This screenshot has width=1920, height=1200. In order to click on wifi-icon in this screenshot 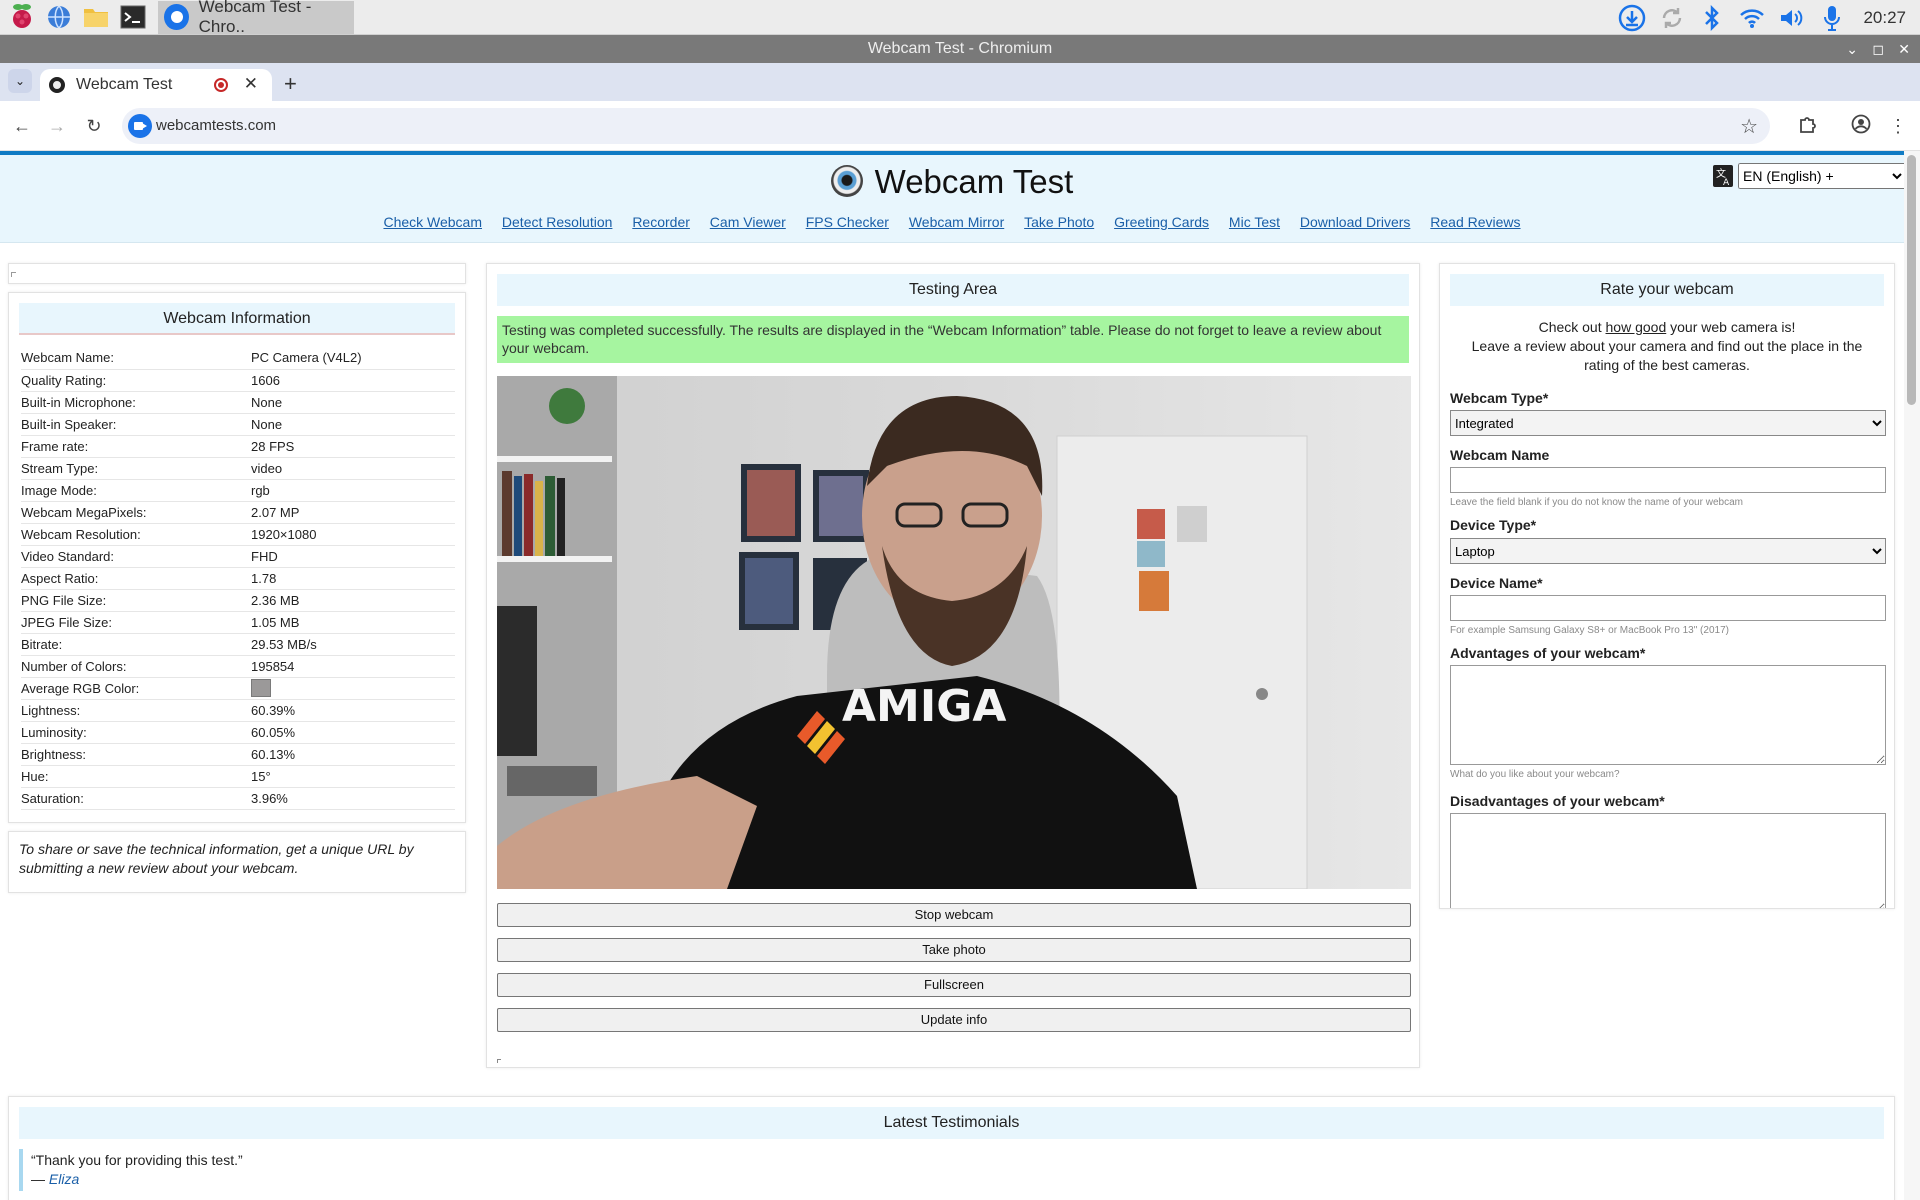, I will do `click(1752, 18)`.